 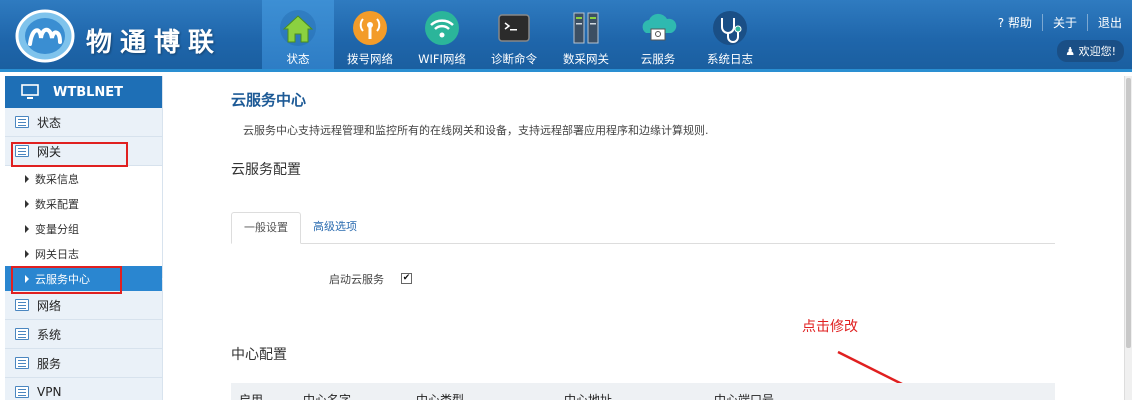 What do you see at coordinates (744, 396) in the screenshot?
I see `col-port: 中心端口号` at bounding box center [744, 396].